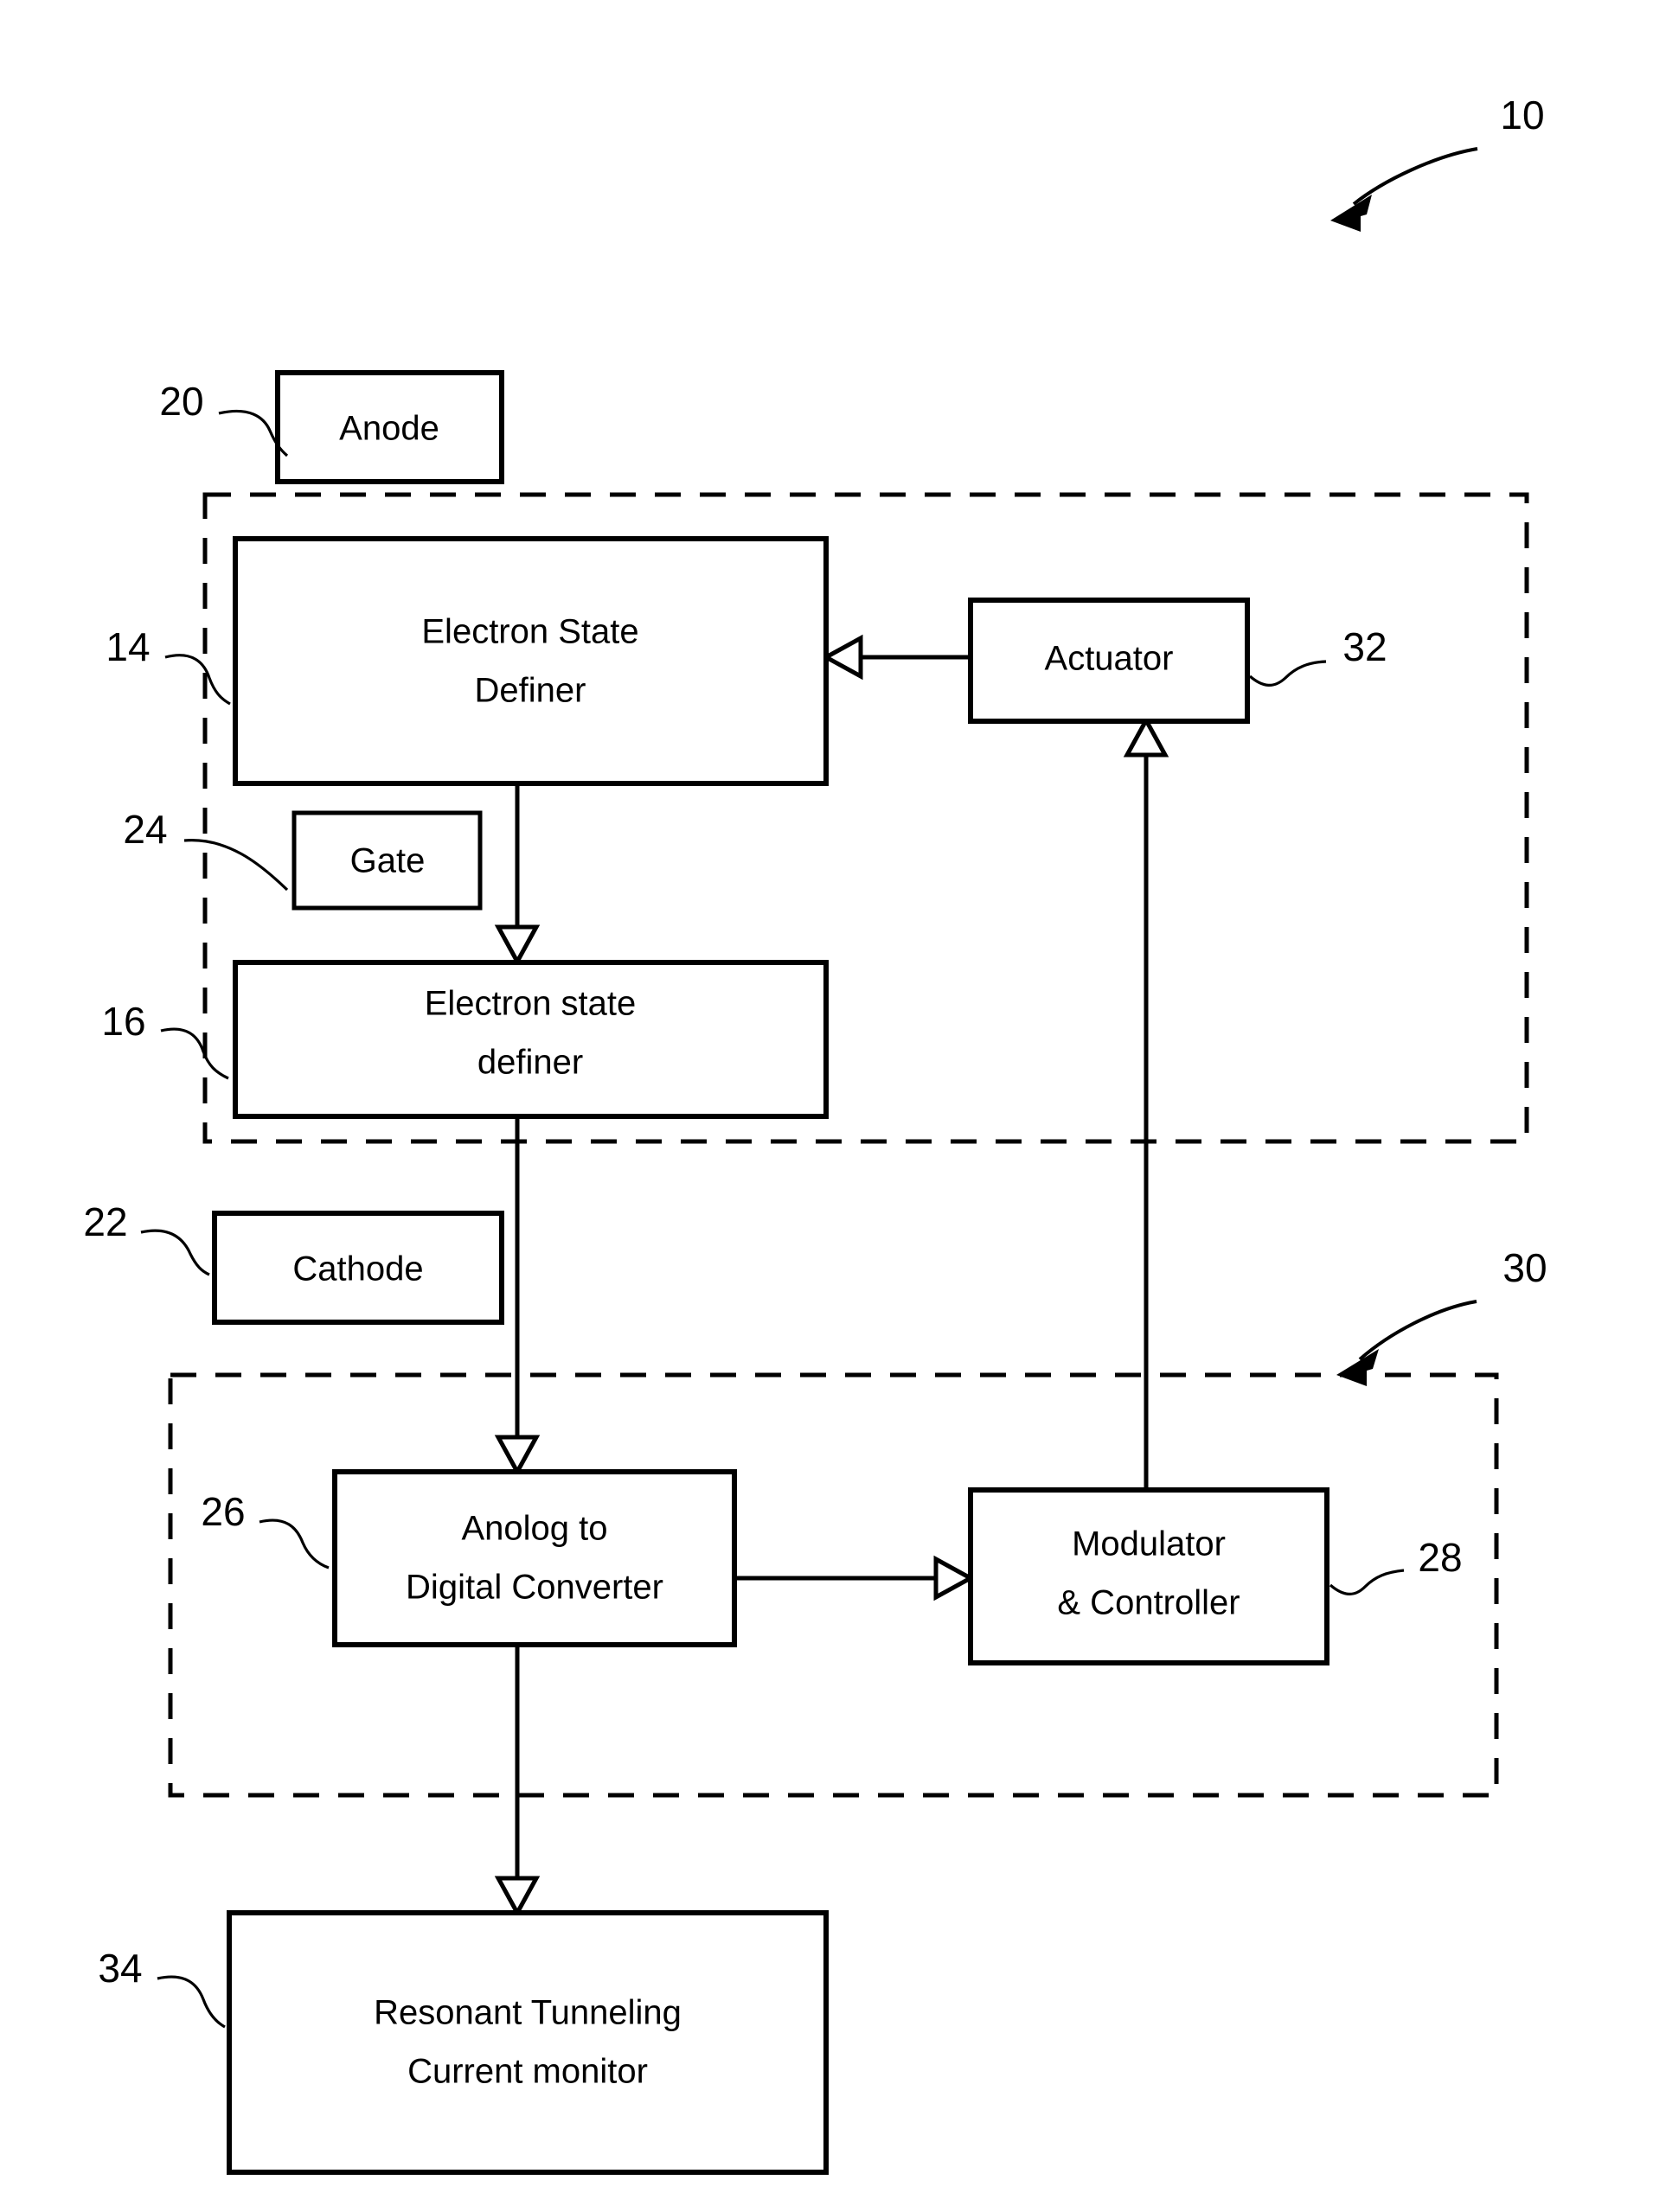  What do you see at coordinates (530, 691) in the screenshot?
I see `block-esd14-label-line2: Definer` at bounding box center [530, 691].